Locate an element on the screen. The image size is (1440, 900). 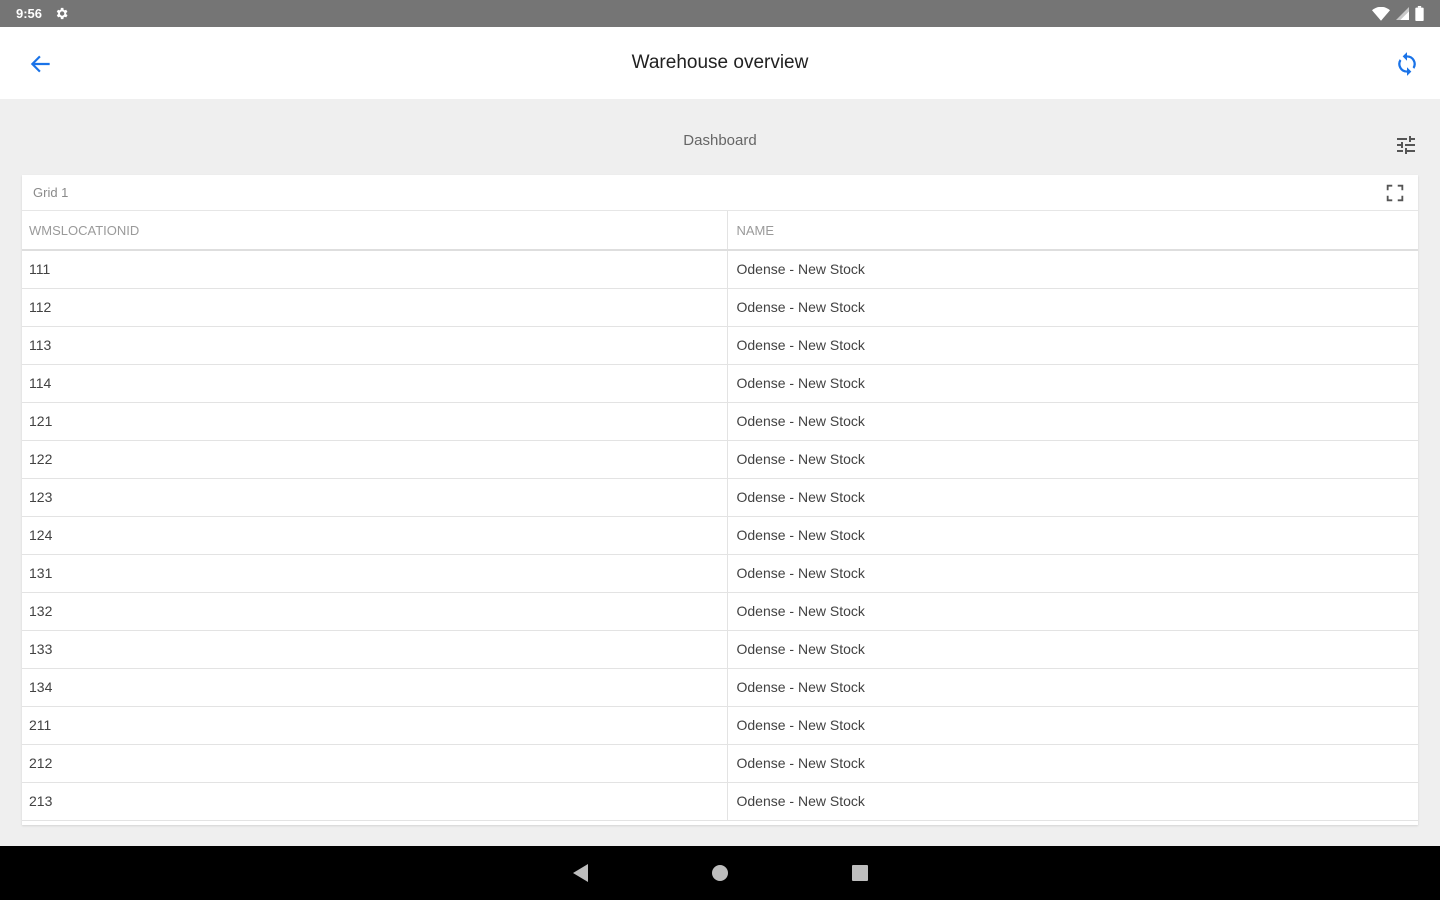
grid-title: Grid 1 is located at coordinates (51, 192).